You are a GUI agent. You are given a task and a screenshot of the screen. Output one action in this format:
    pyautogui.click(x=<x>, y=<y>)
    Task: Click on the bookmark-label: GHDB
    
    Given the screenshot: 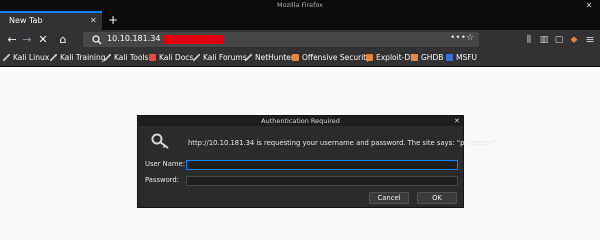 What is the action you would take?
    pyautogui.click(x=432, y=57)
    